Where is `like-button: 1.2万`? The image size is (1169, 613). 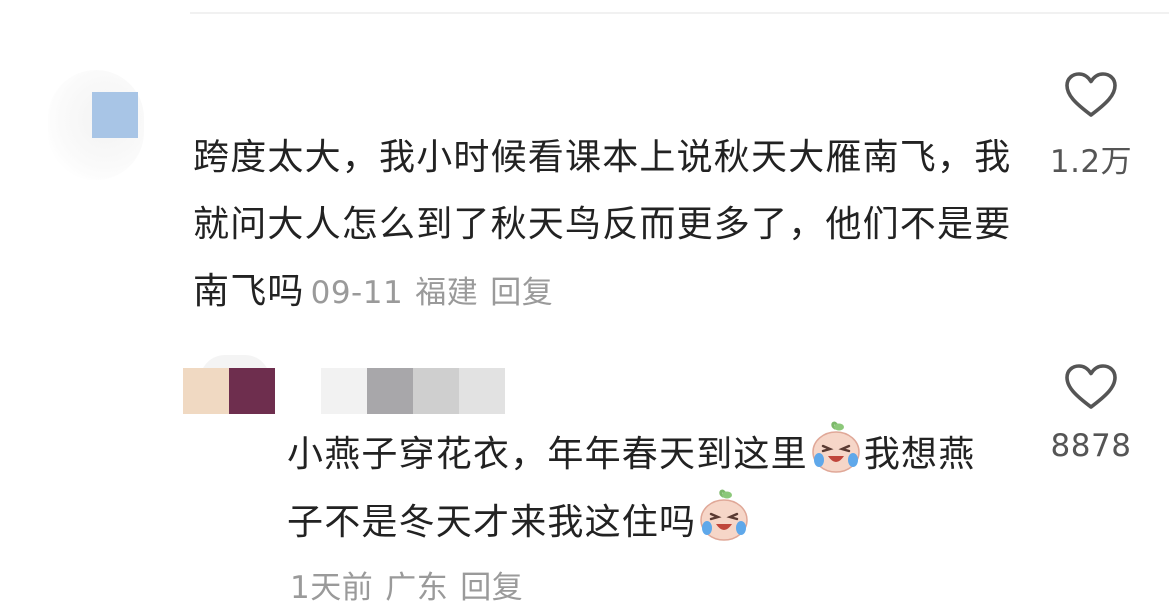
like-button: 1.2万 is located at coordinates (1091, 126).